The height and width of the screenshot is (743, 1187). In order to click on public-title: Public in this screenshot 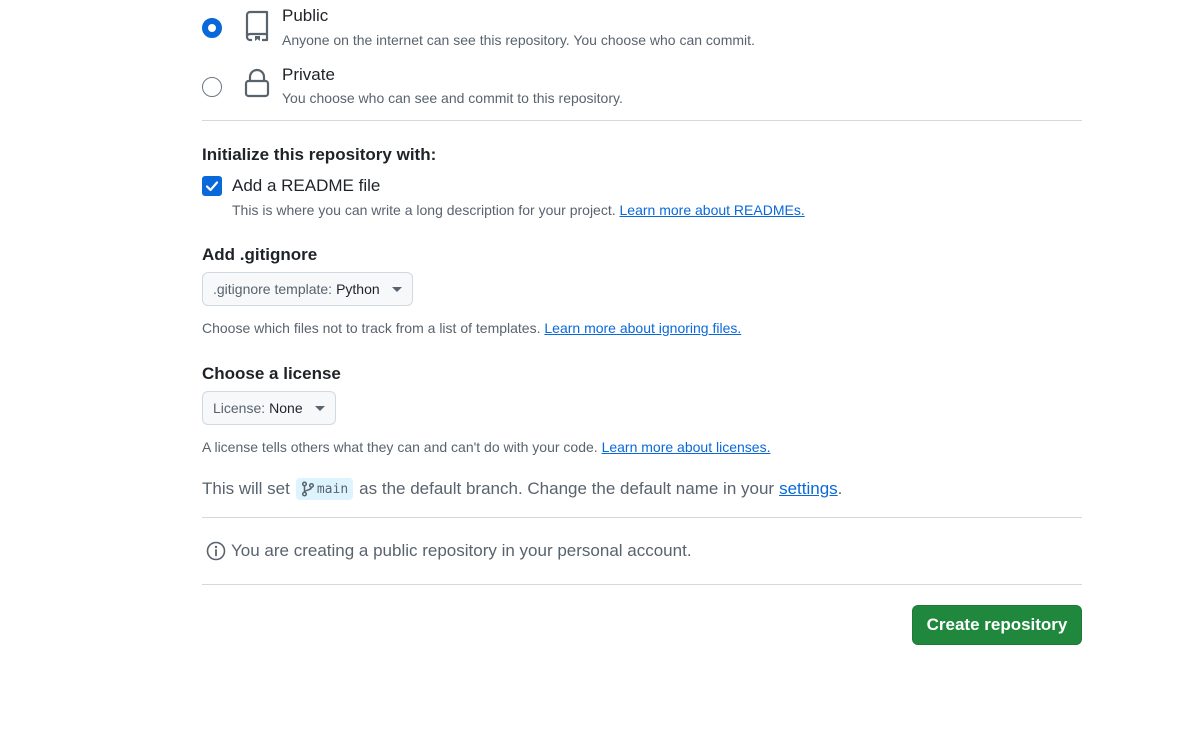, I will do `click(305, 16)`.